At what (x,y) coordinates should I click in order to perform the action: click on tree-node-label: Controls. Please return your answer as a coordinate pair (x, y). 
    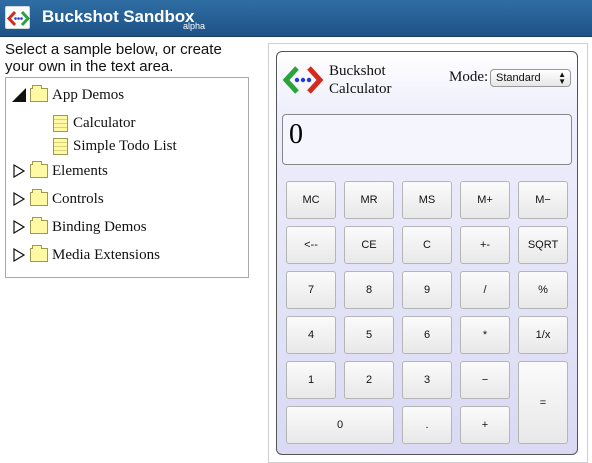
    Looking at the image, I should click on (78, 198).